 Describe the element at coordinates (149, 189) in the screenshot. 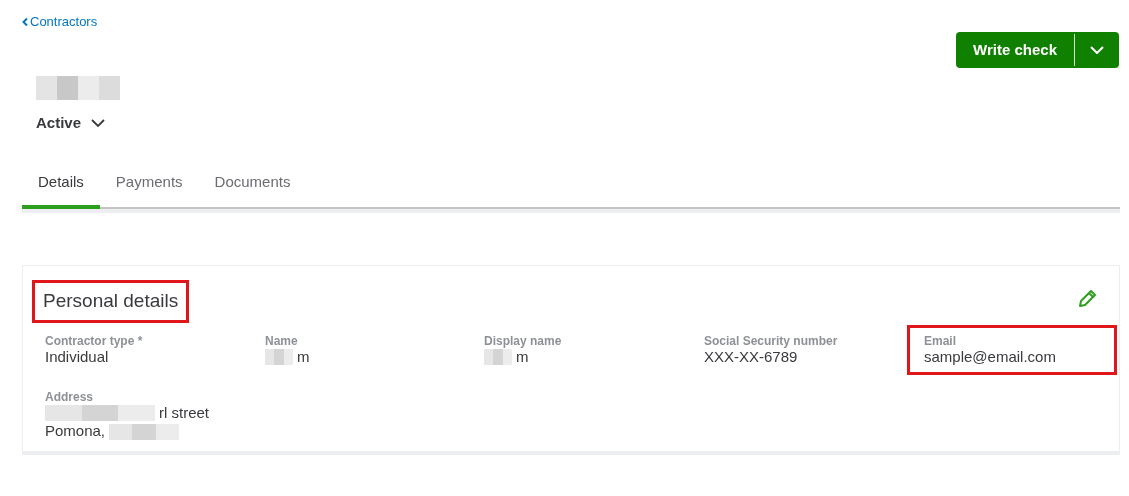

I see `tab: Payments` at that location.